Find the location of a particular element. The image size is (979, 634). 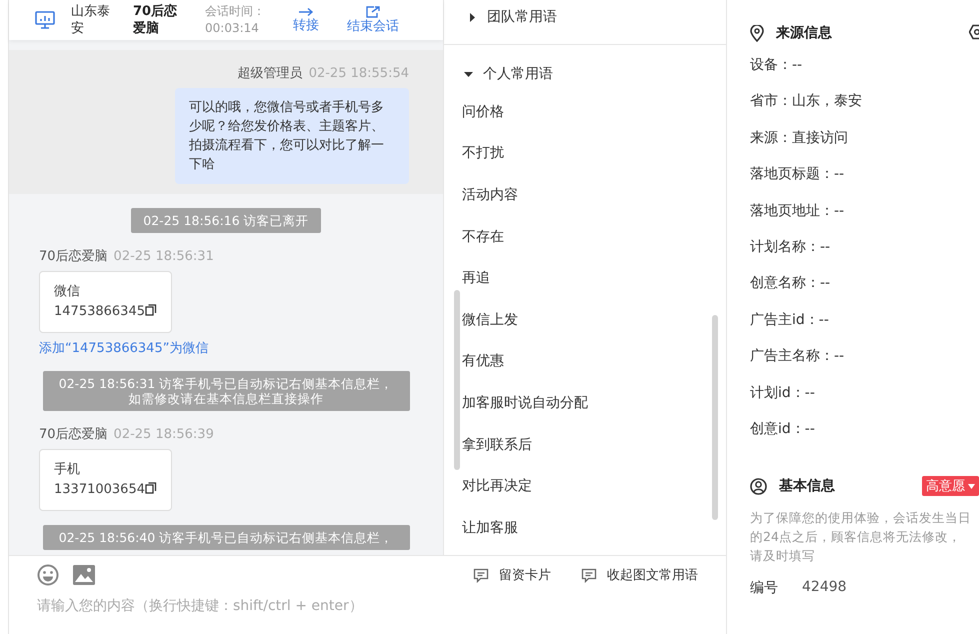

phrase-item: 让加客服 is located at coordinates (490, 527).